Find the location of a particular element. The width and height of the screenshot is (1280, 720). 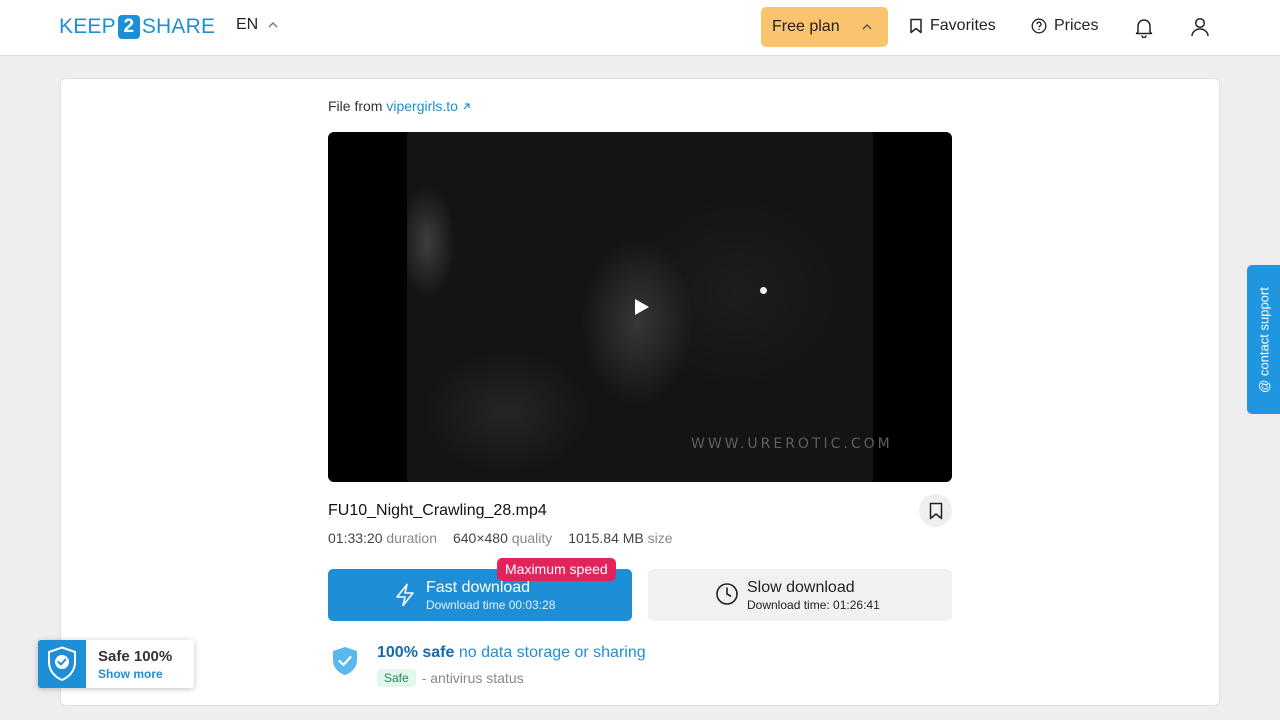

user-icon is located at coordinates (1200, 27).